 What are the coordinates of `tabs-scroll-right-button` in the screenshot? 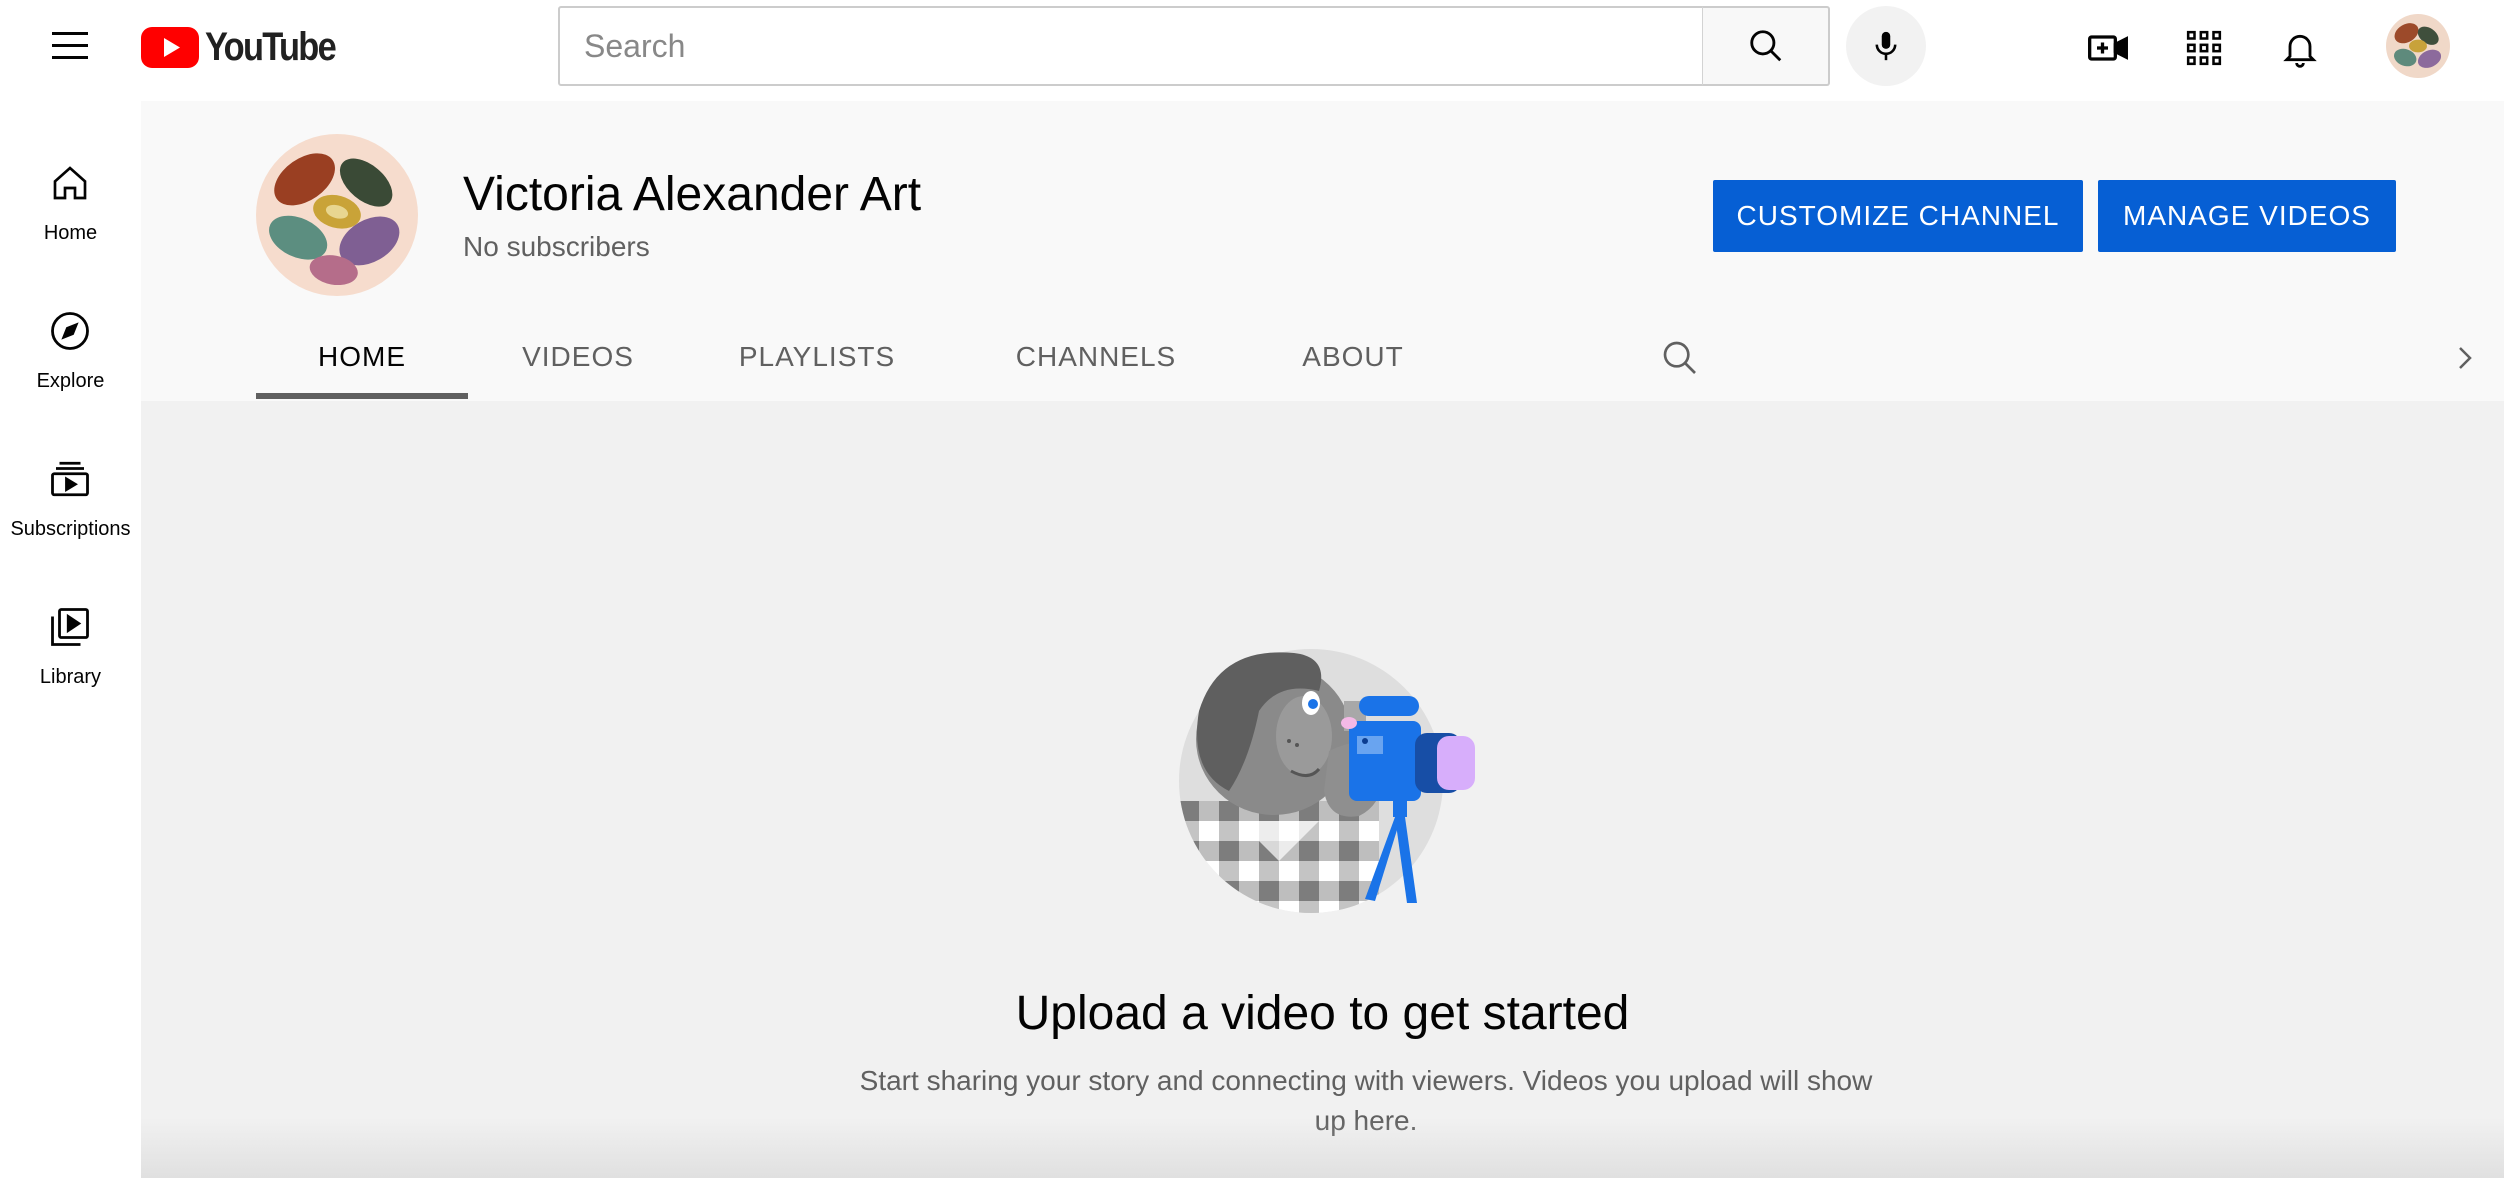 It's located at (2465, 358).